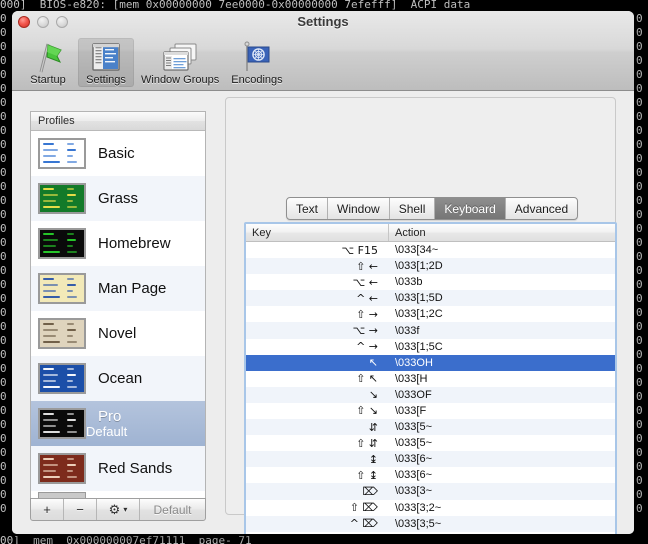  Describe the element at coordinates (430, 475) in the screenshot. I see `table-row: ⇧ ↨ \033[6~` at that location.